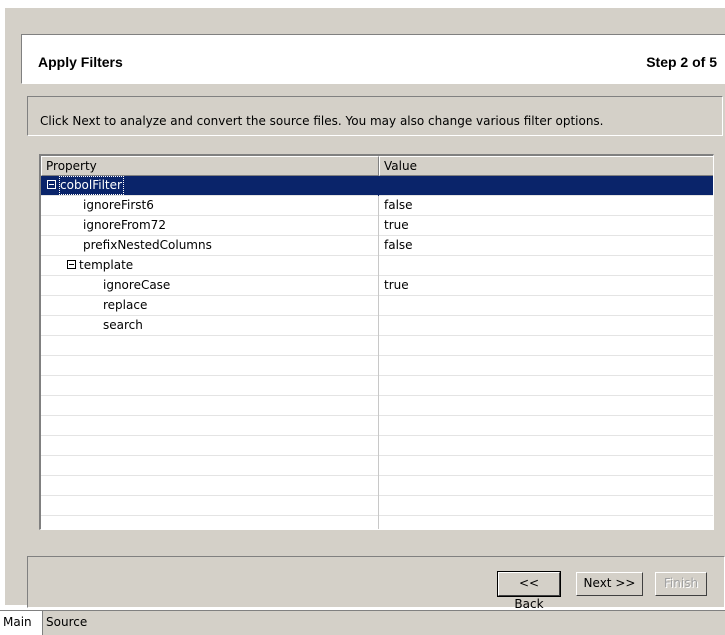 The width and height of the screenshot is (725, 635). Describe the element at coordinates (377, 226) in the screenshot. I see `tree-row-ignorefrom72: ignoreFrom72 true` at that location.